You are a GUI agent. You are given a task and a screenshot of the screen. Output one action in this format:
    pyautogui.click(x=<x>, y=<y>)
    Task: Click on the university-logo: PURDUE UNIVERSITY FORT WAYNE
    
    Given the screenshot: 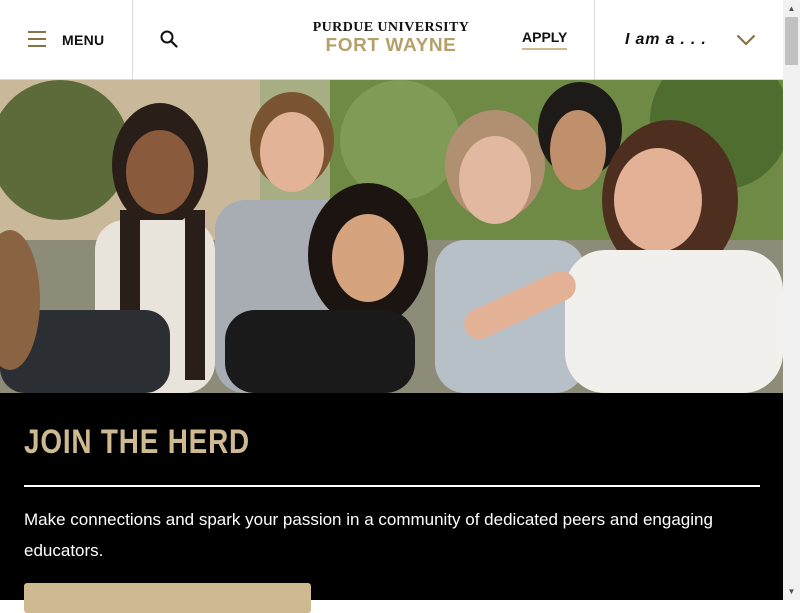 What is the action you would take?
    pyautogui.click(x=391, y=40)
    